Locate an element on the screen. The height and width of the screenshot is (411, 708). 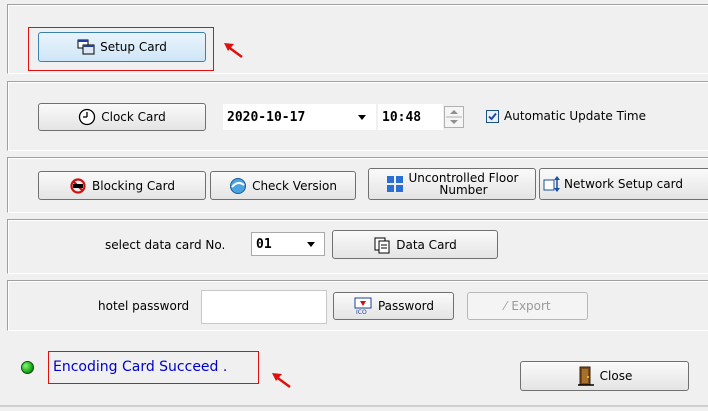
data-card-icon is located at coordinates (382, 245).